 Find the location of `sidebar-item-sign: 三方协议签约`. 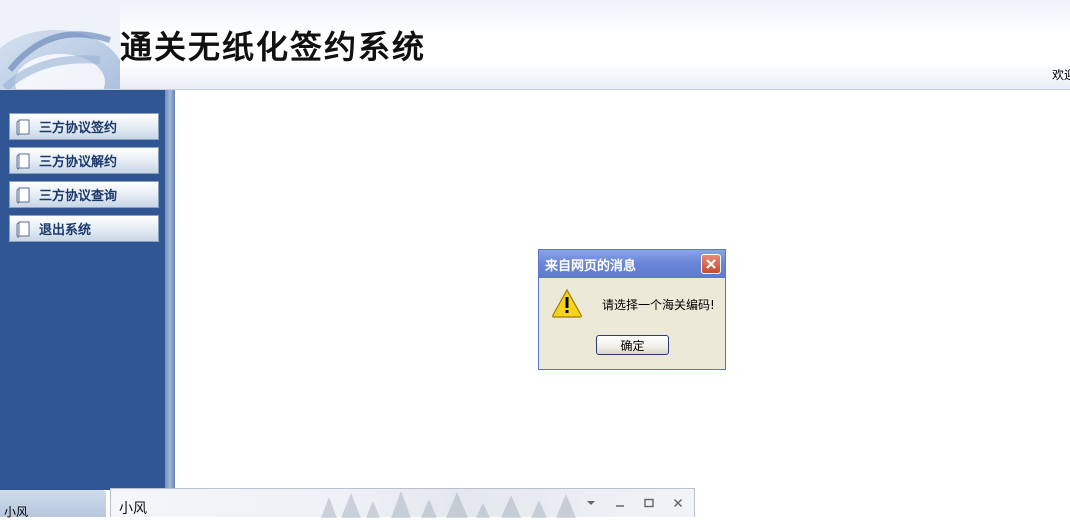

sidebar-item-sign: 三方协议签约 is located at coordinates (84, 126).